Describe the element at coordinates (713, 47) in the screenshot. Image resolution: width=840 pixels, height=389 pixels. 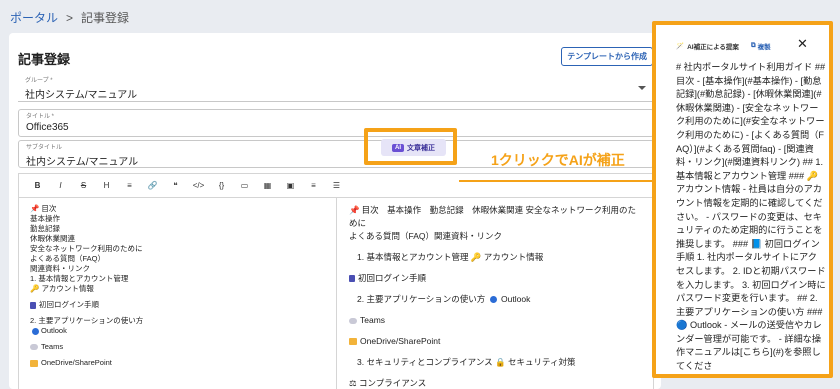
I see `ai-panel-title: AI補正による提案` at that location.